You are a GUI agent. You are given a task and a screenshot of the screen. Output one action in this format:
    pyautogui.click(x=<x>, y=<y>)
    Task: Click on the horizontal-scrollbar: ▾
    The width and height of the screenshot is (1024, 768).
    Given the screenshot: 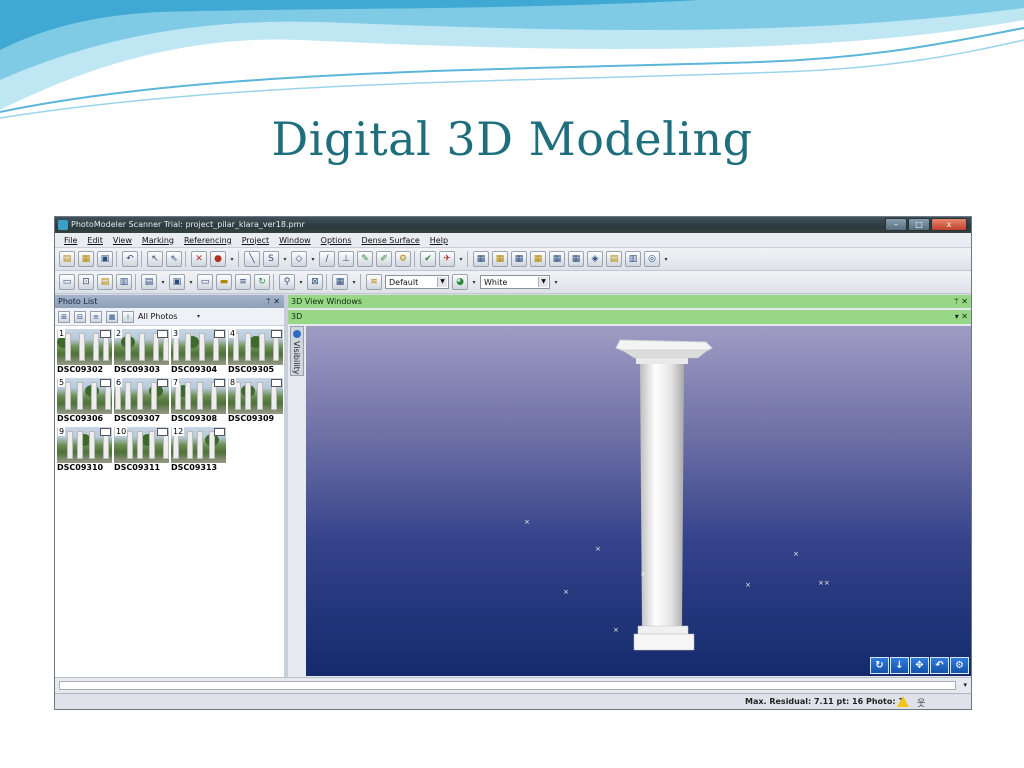 What is the action you would take?
    pyautogui.click(x=513, y=685)
    